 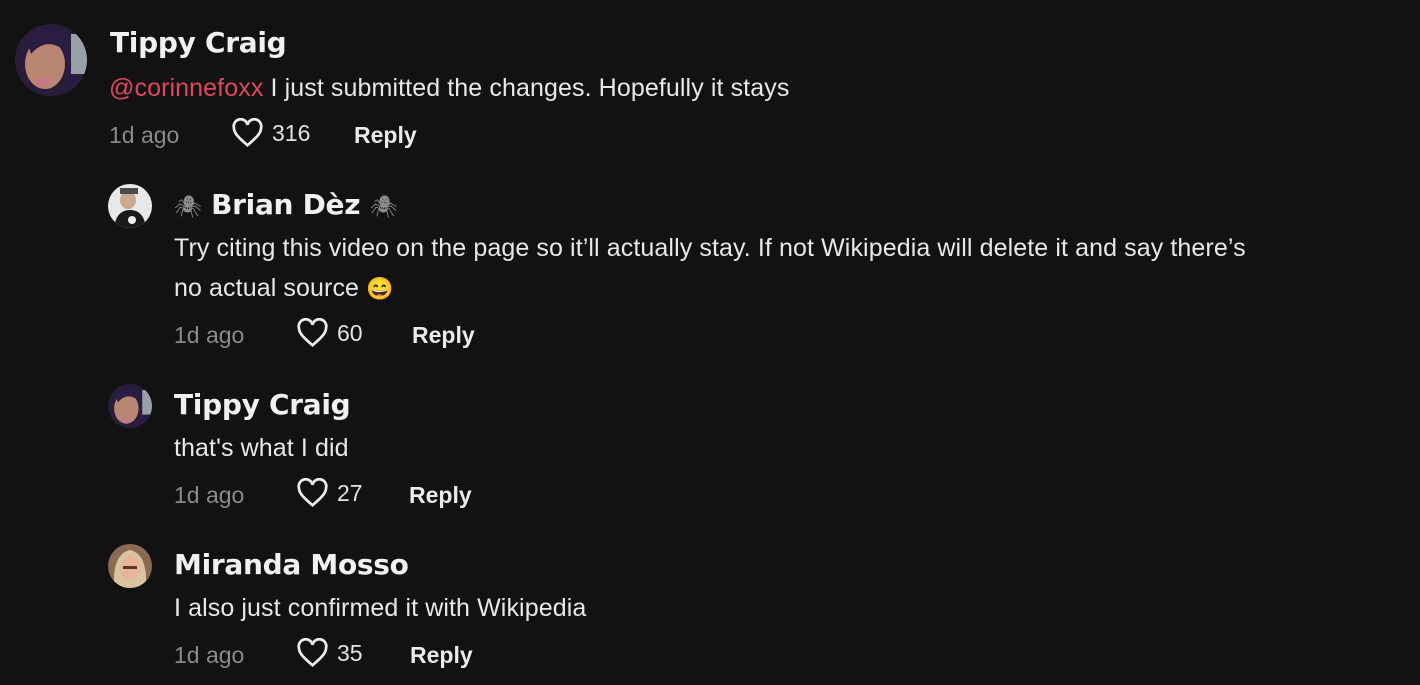 I want to click on comment-body-line2: no actual source 😄, so click(x=284, y=288).